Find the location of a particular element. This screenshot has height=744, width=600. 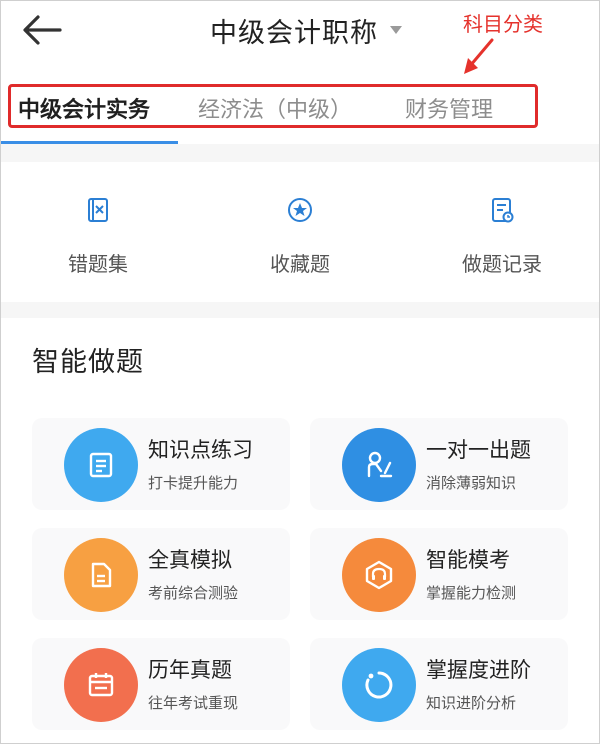

calendar-icon is located at coordinates (101, 685).